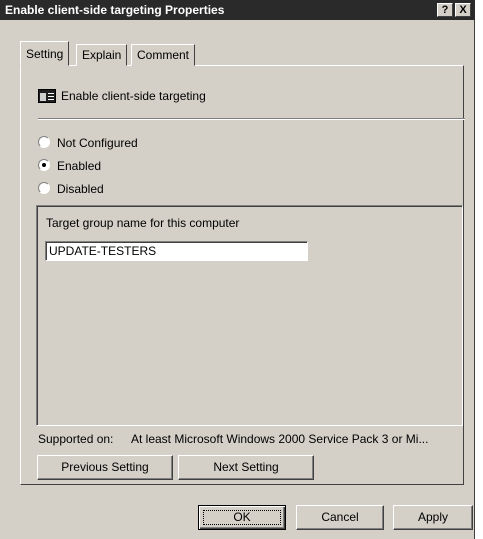  Describe the element at coordinates (251, 119) in the screenshot. I see `separator` at that location.